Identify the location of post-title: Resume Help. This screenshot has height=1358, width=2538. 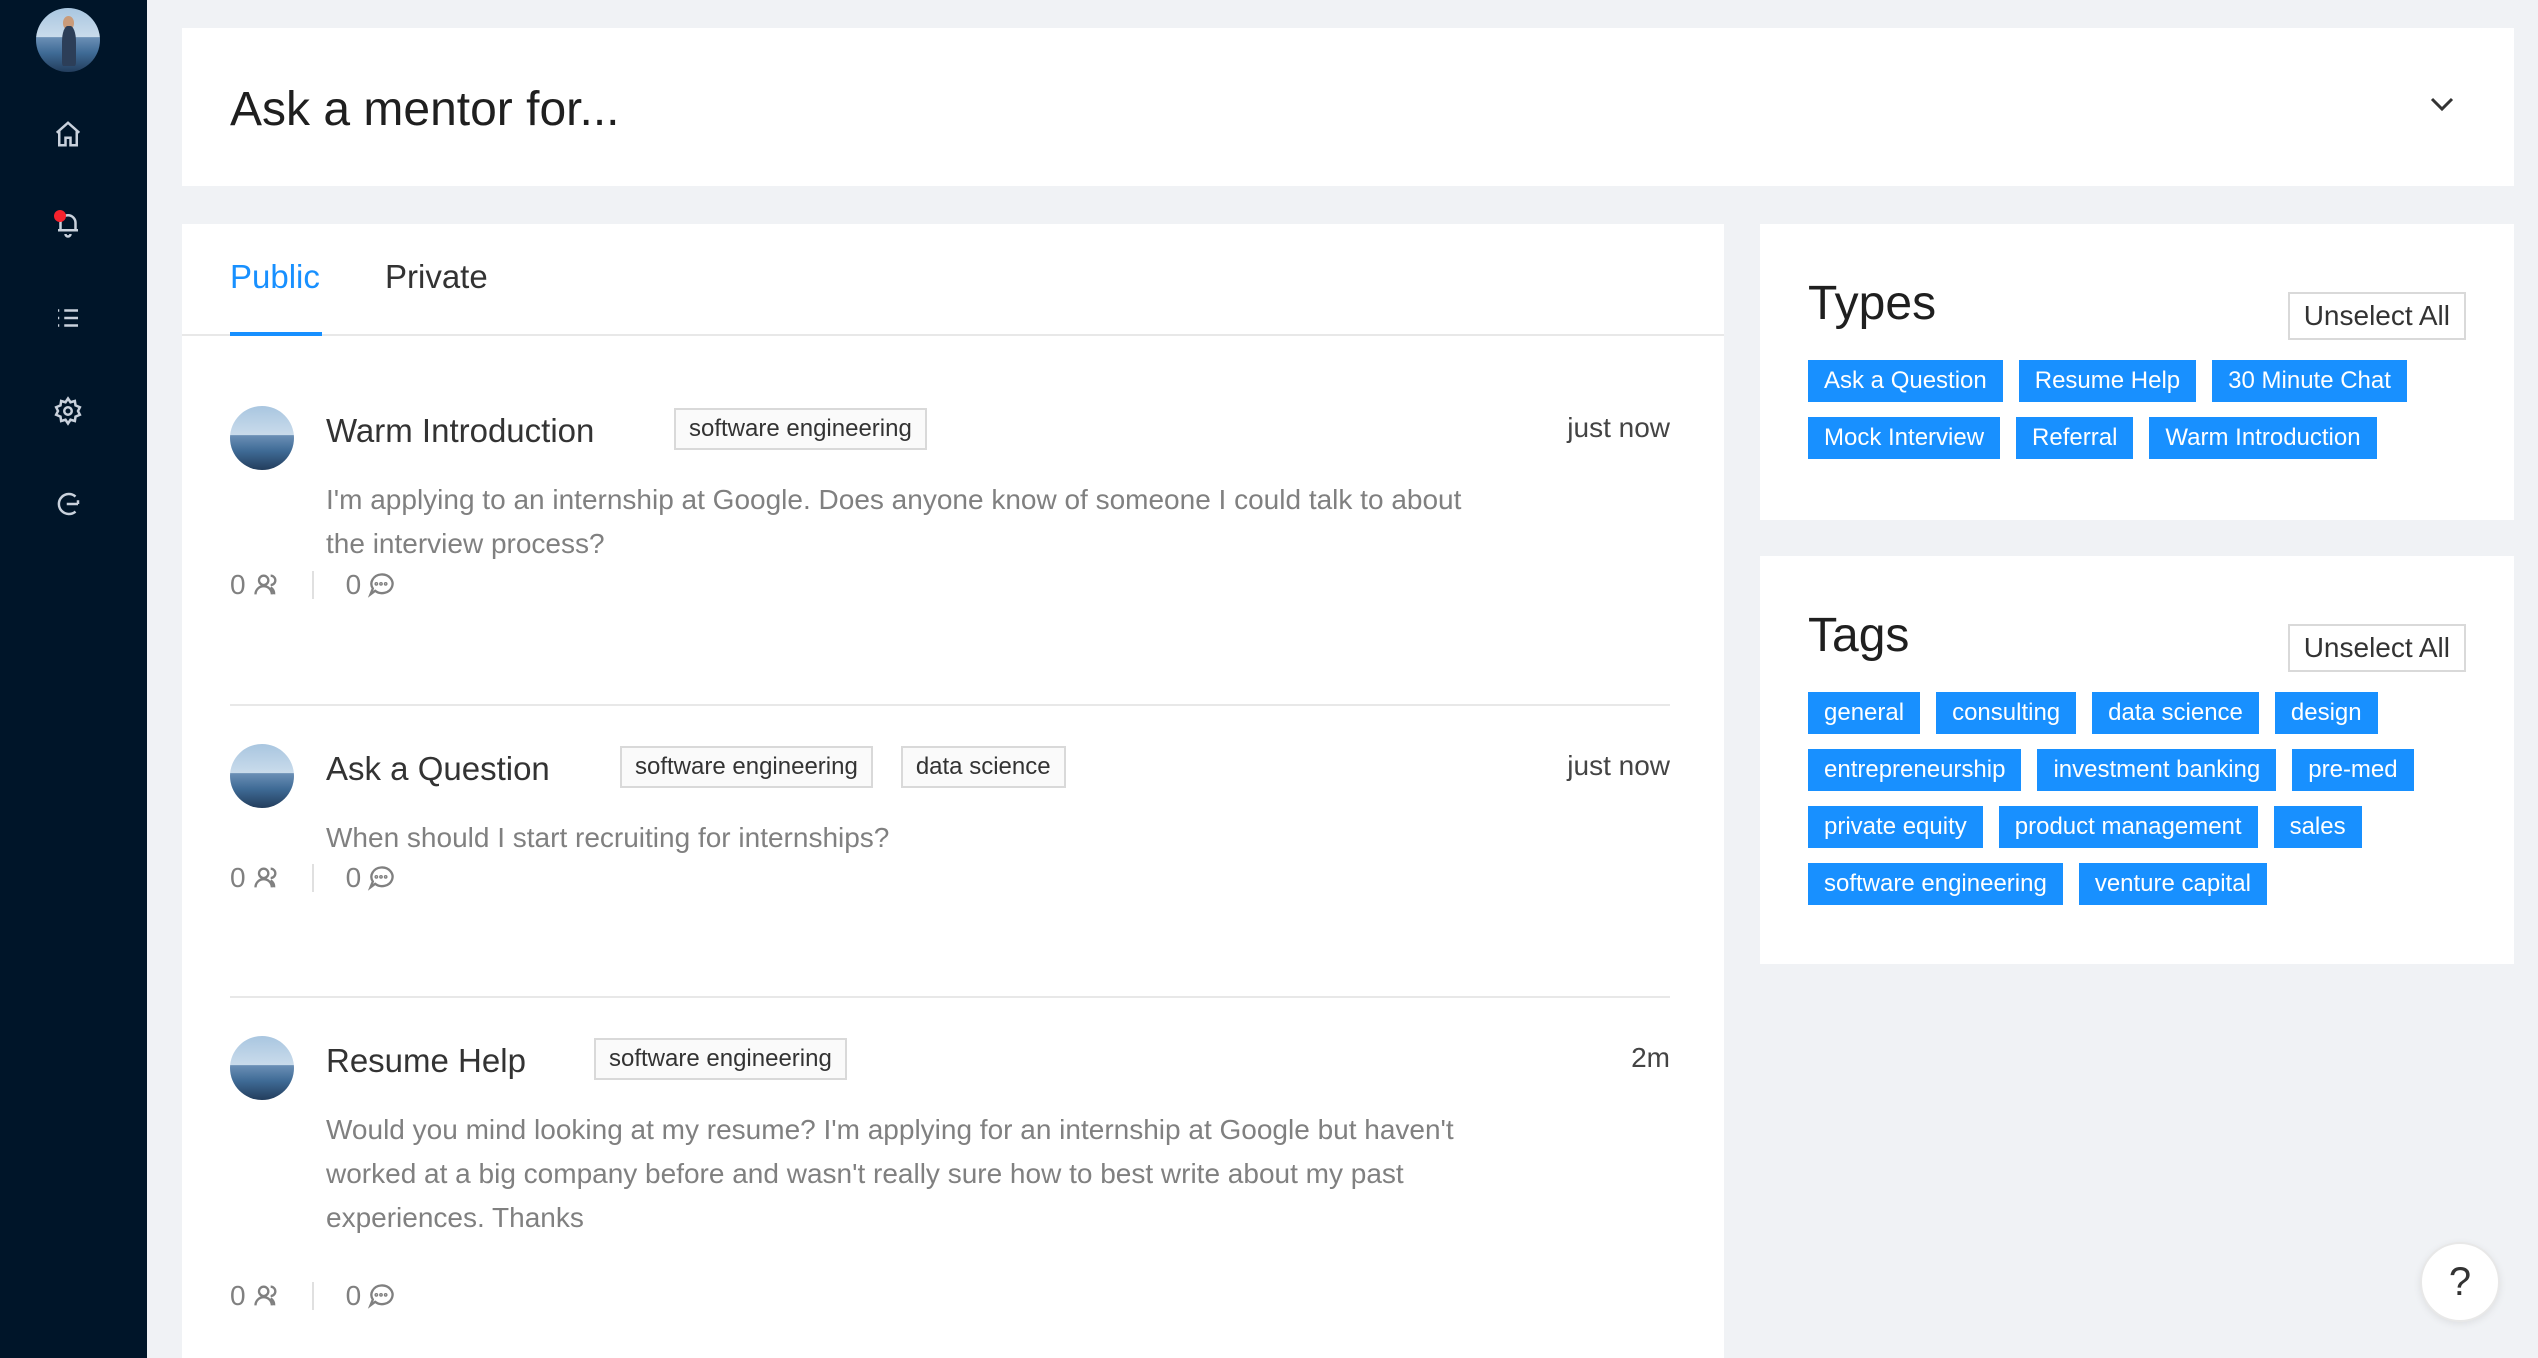
(426, 1060).